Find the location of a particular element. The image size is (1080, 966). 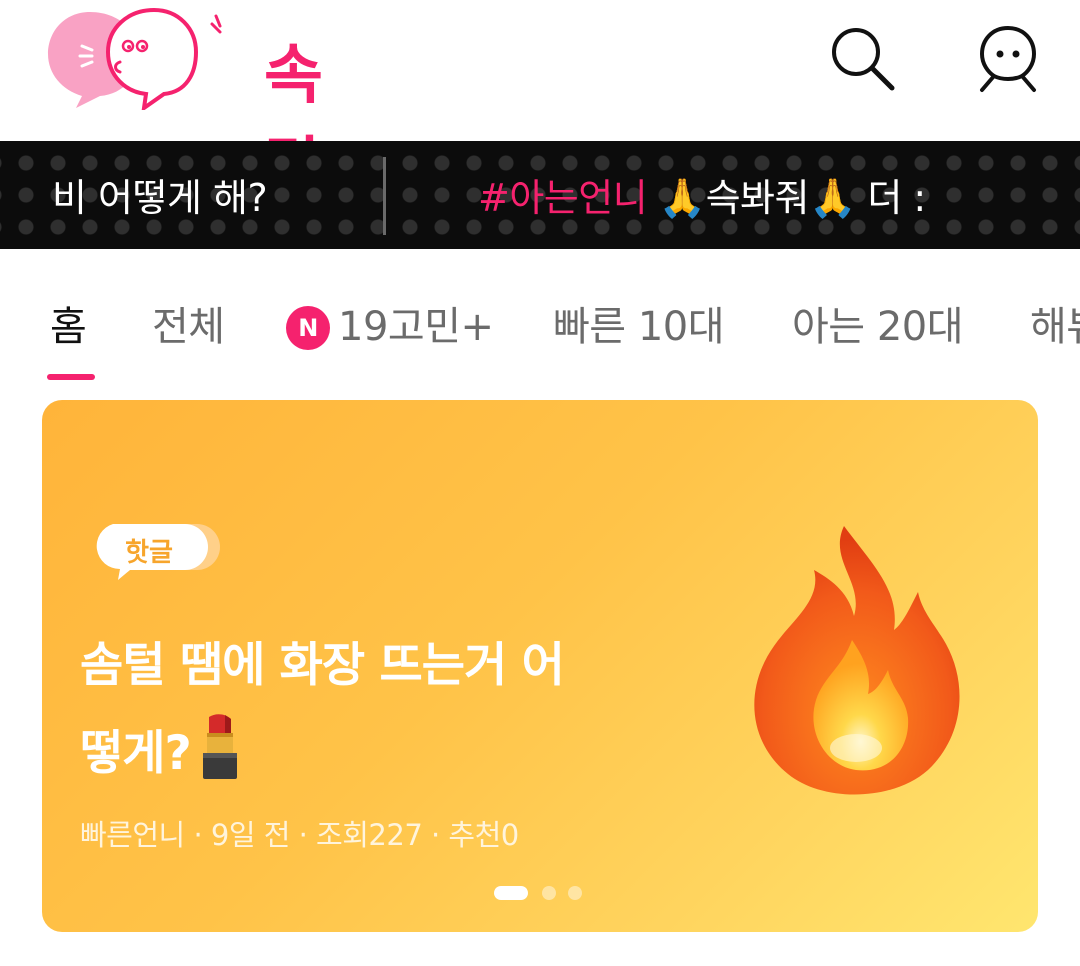

ticker-item: #아는언니 🙏슥봐줘🙏 더 : is located at coordinates (702, 194).